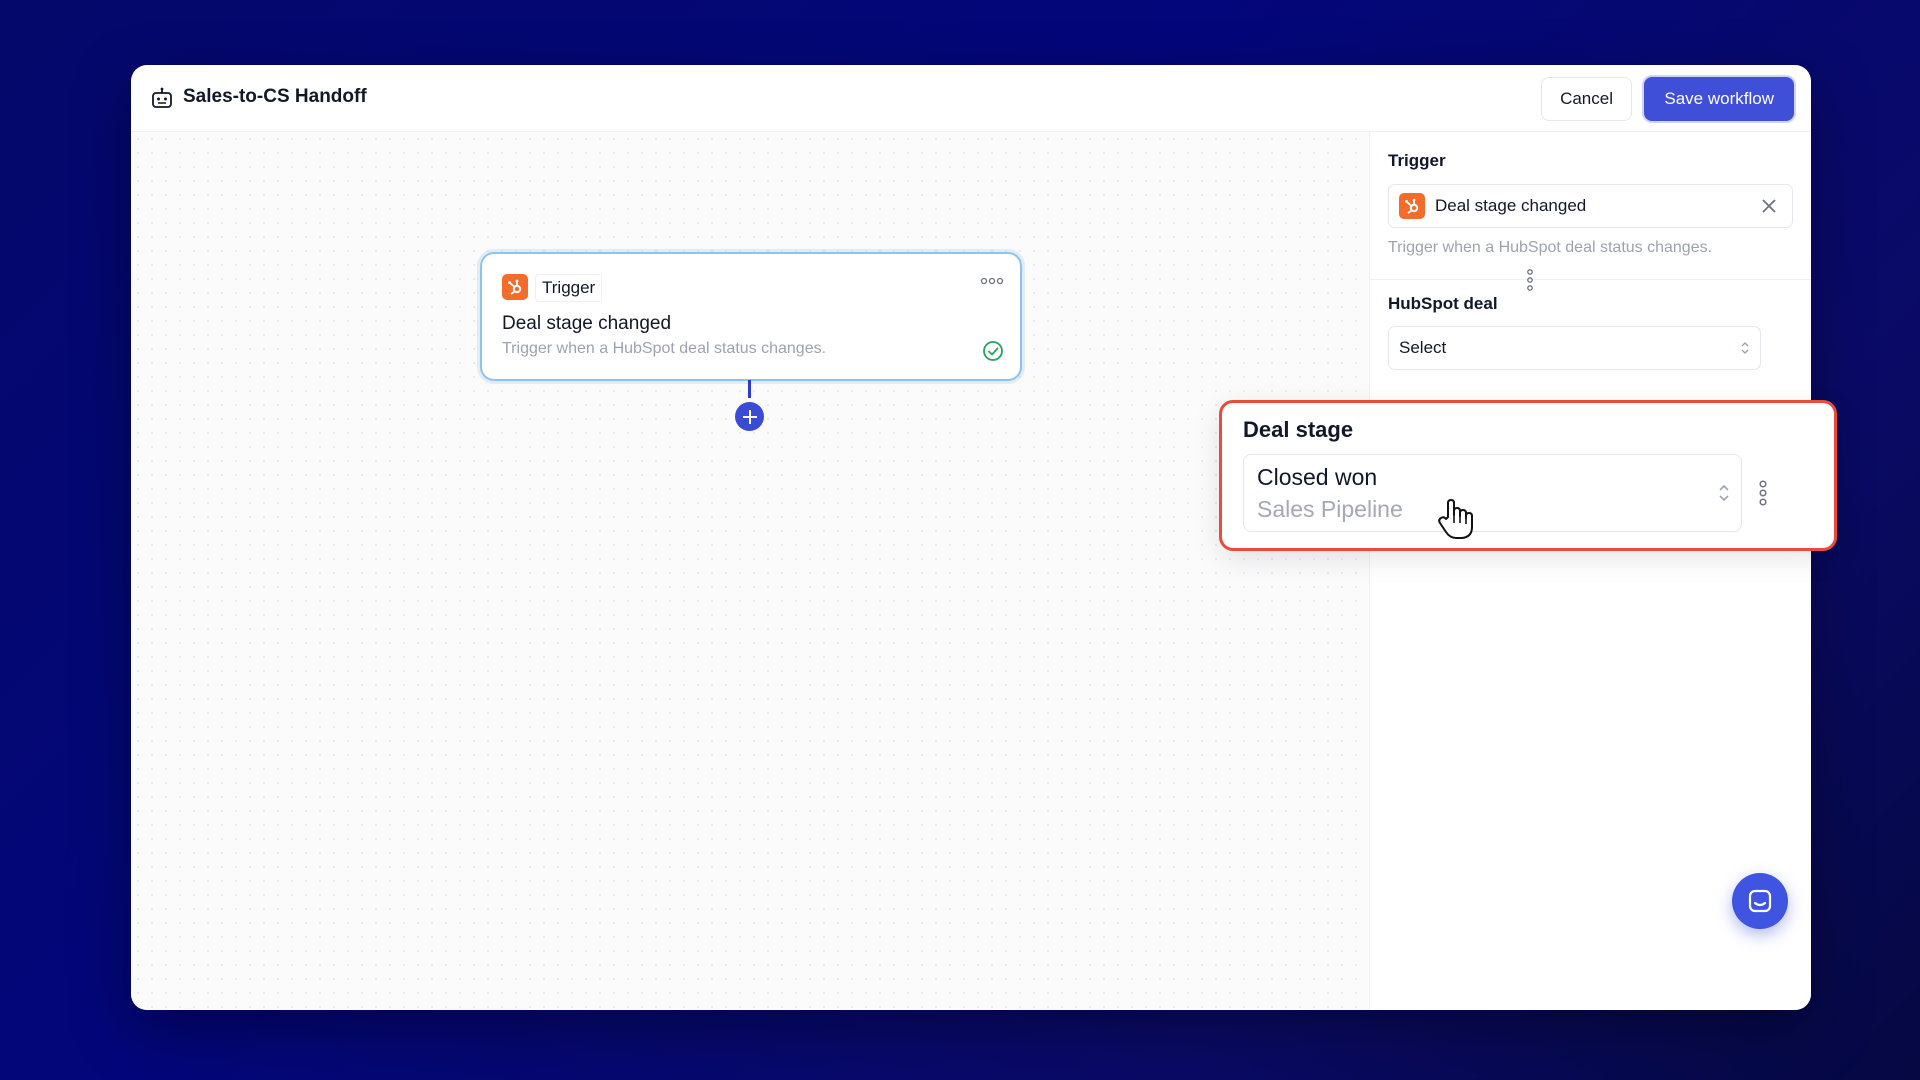 This screenshot has width=1920, height=1080. I want to click on node-type-tag: Trigger, so click(569, 288).